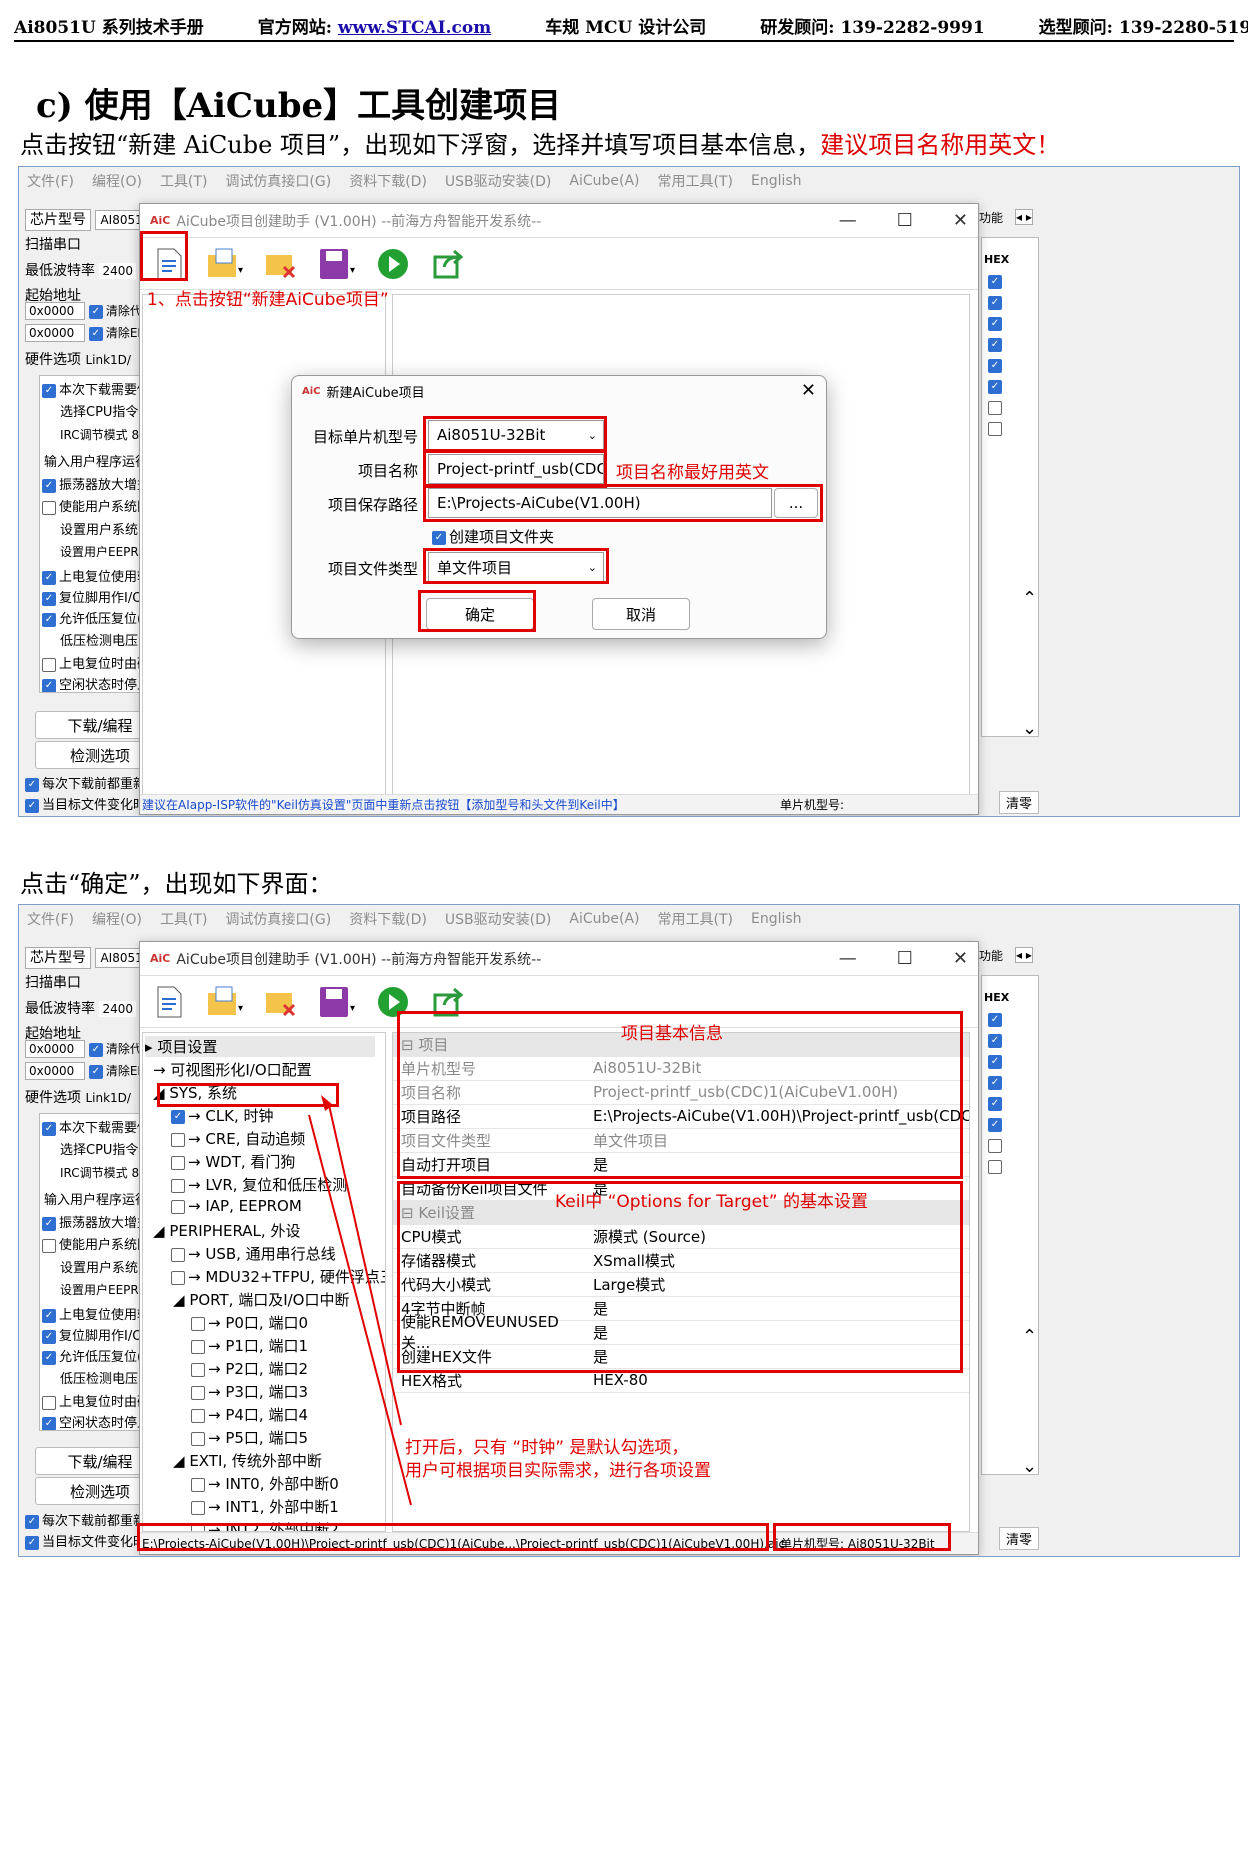  I want to click on company-tagline: 车规 MCU 设计公司, so click(626, 27).